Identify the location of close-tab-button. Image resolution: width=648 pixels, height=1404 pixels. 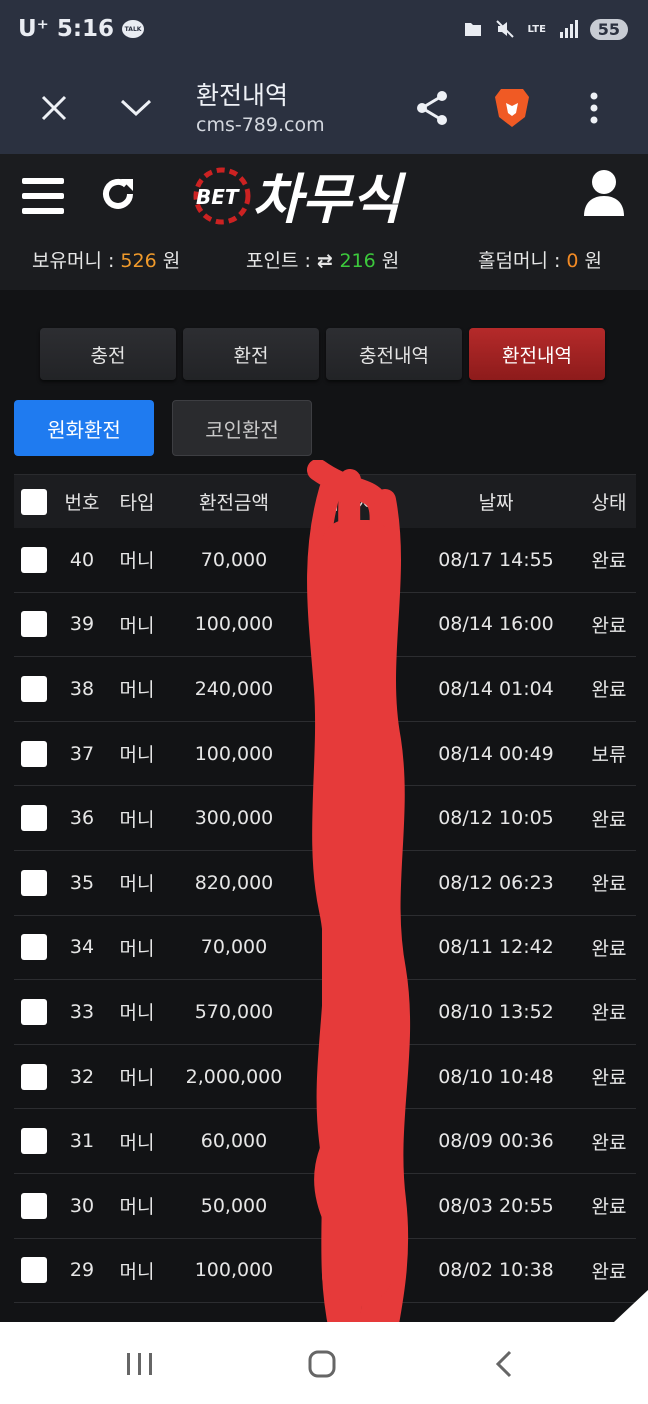
(54, 108).